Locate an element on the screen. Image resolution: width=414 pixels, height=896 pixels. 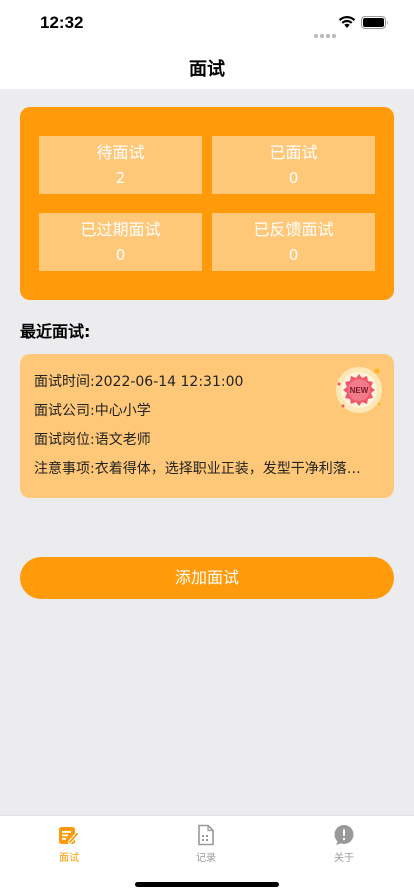
stat-pending: 待面试 2 is located at coordinates (120, 165).